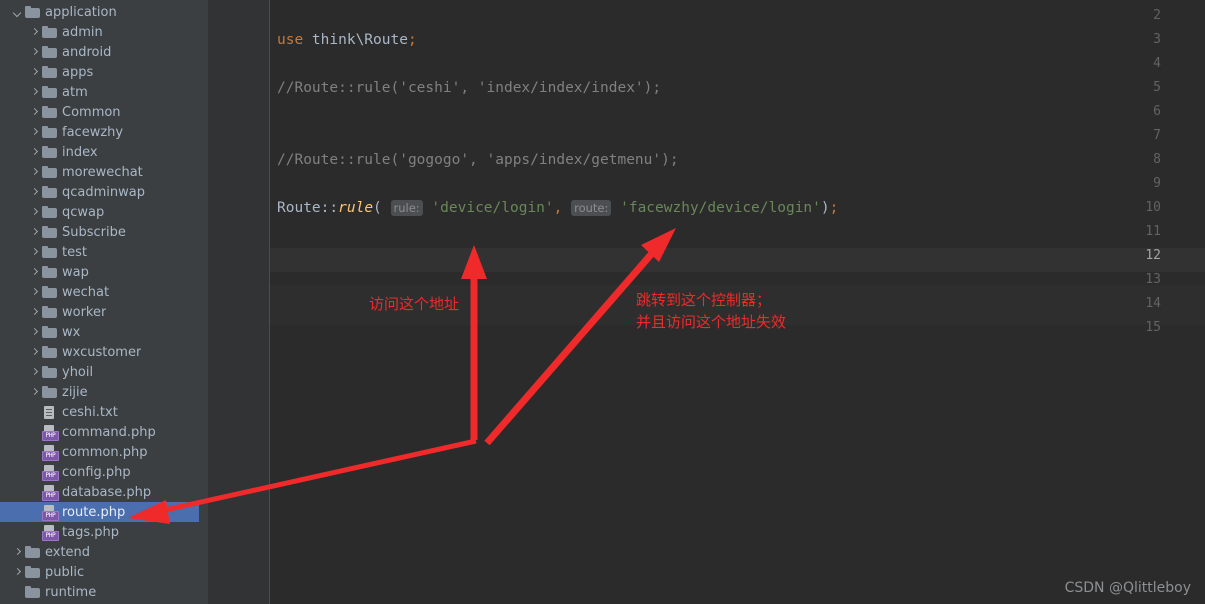  I want to click on code-token: think\Route, so click(359, 40).